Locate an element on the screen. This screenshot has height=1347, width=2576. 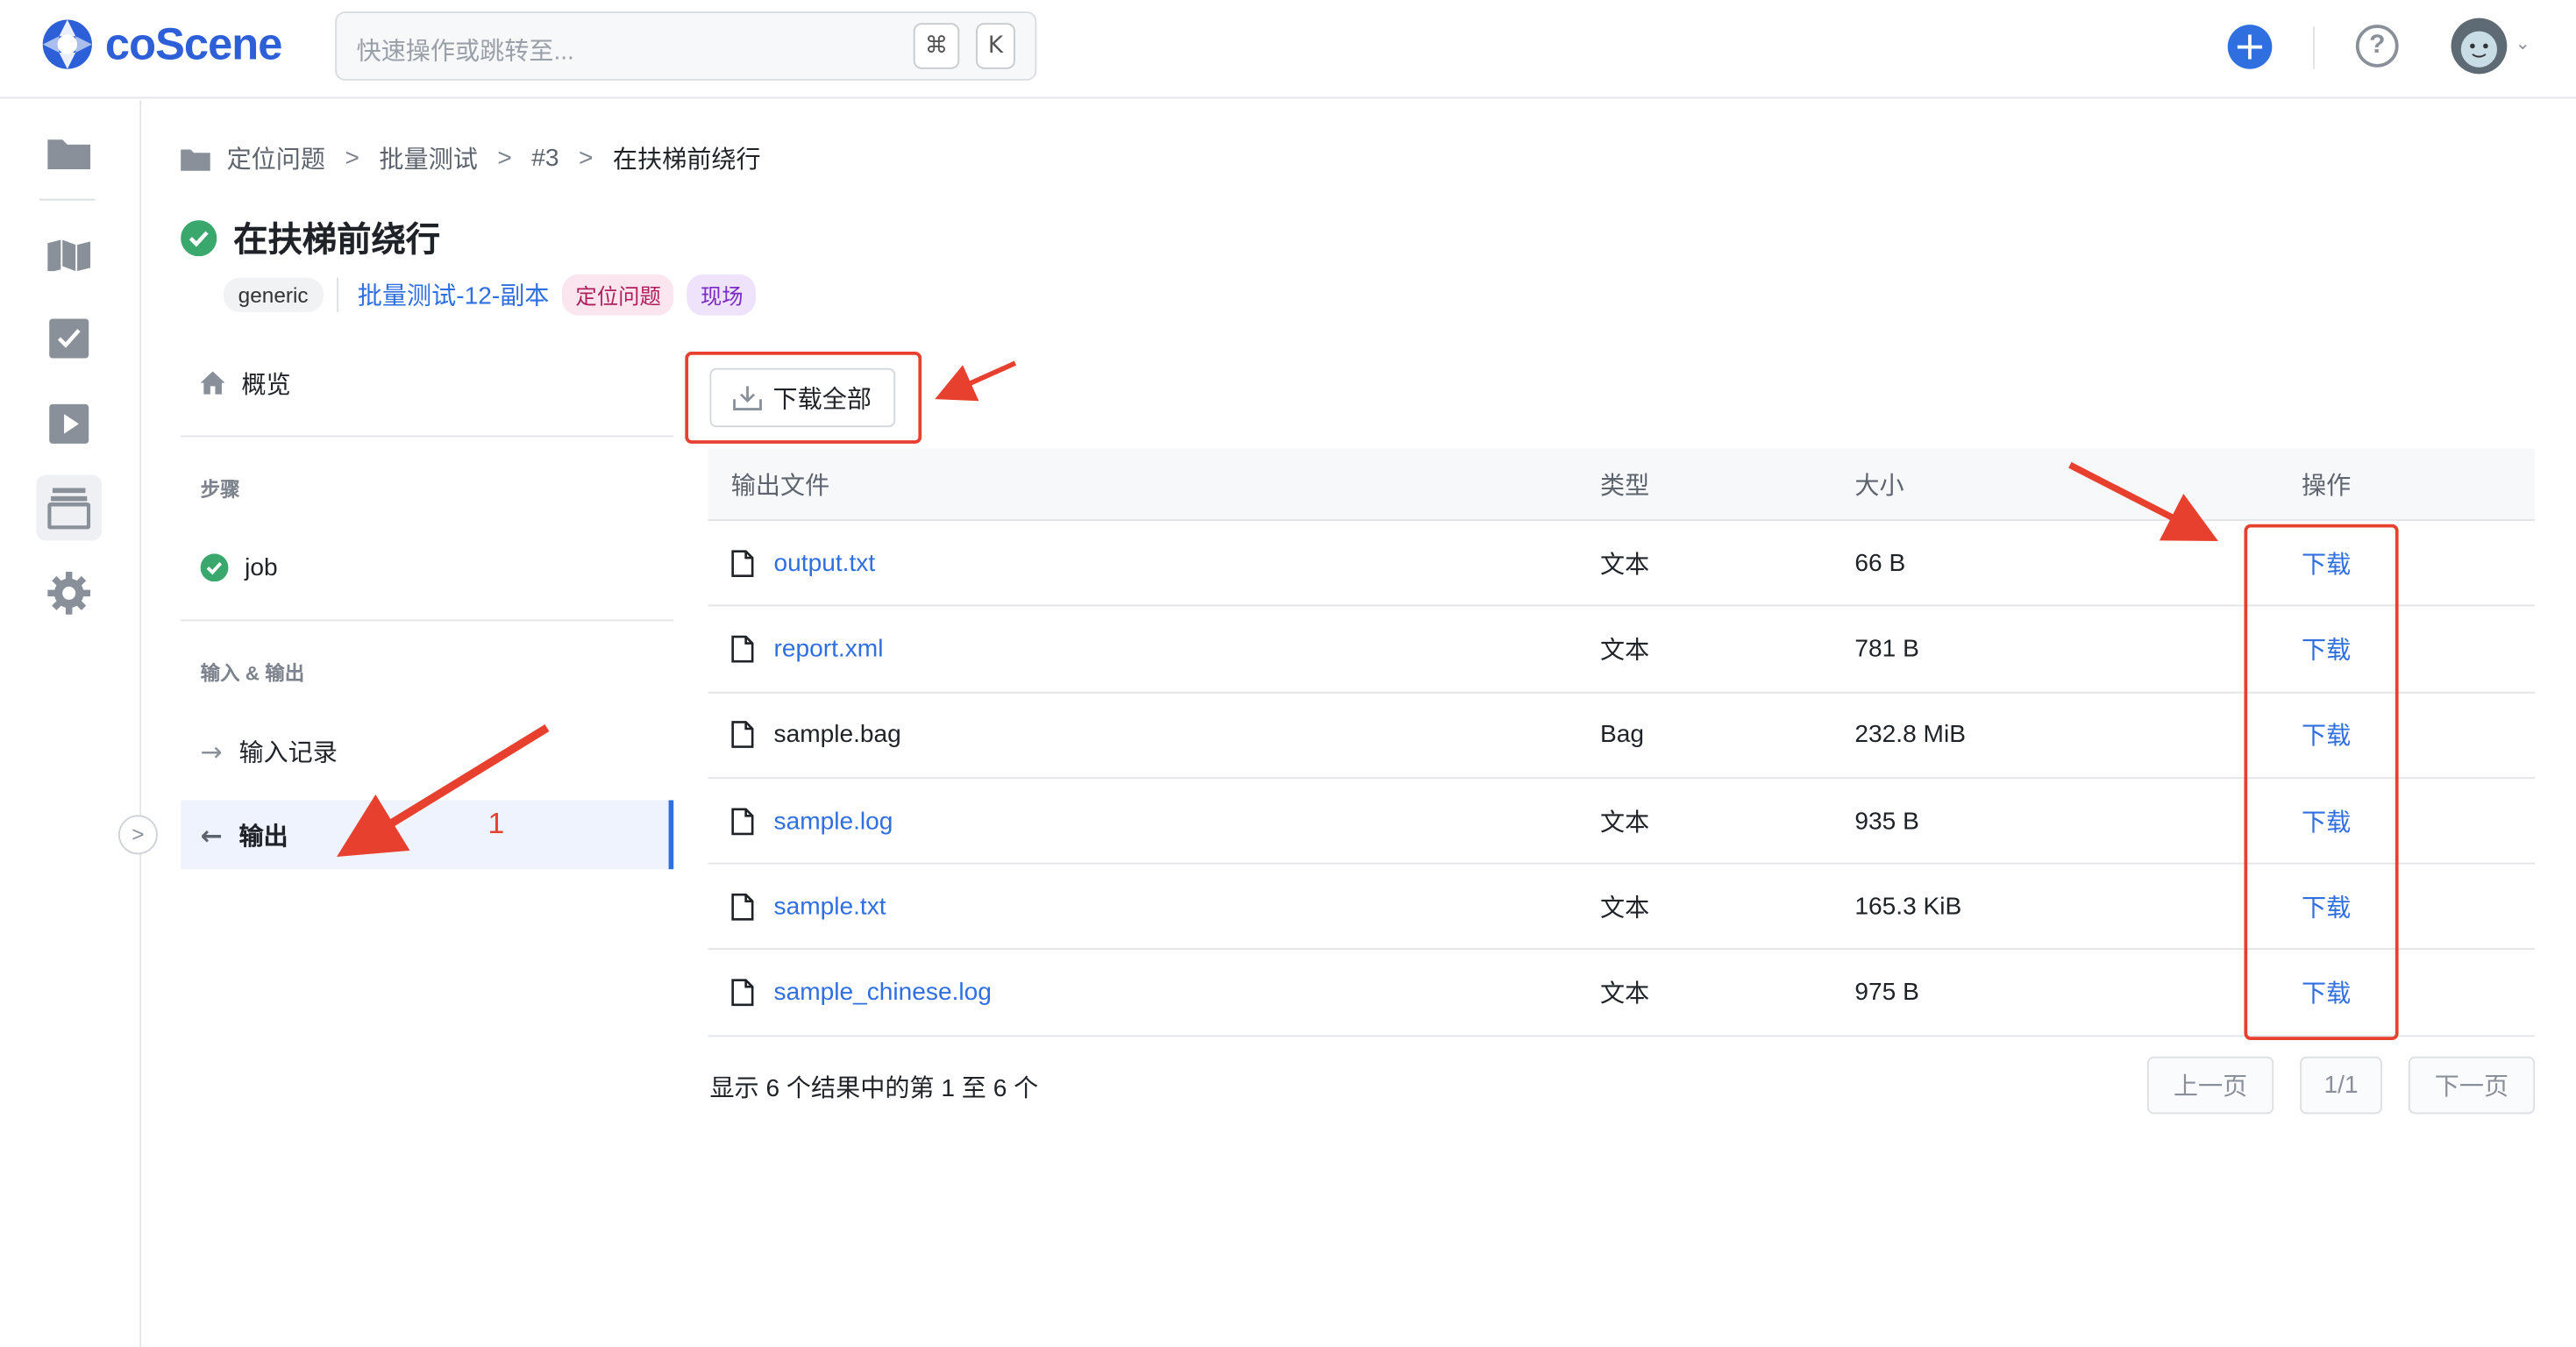
nav-label: job is located at coordinates (261, 566).